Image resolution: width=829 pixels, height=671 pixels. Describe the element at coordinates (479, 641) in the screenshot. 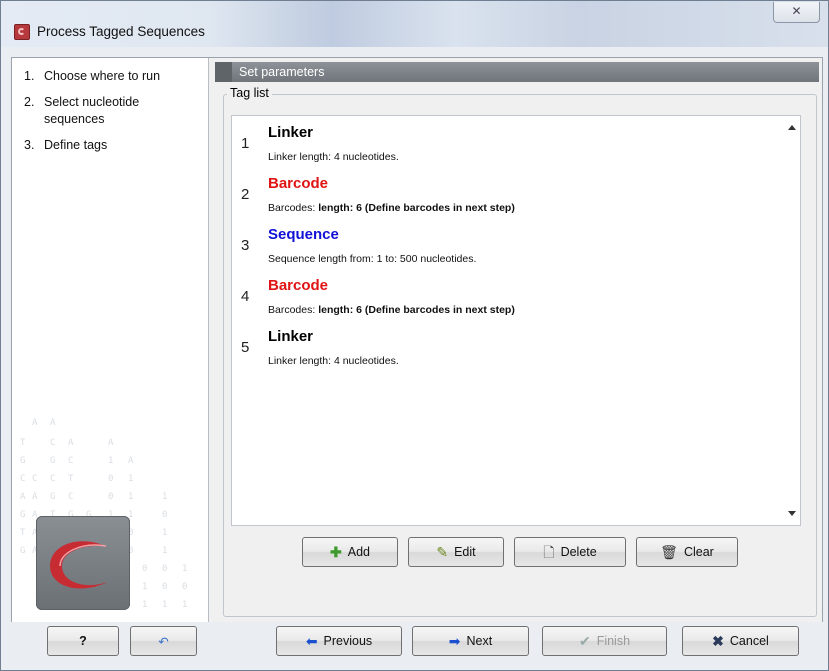

I see `next-label: Next` at that location.